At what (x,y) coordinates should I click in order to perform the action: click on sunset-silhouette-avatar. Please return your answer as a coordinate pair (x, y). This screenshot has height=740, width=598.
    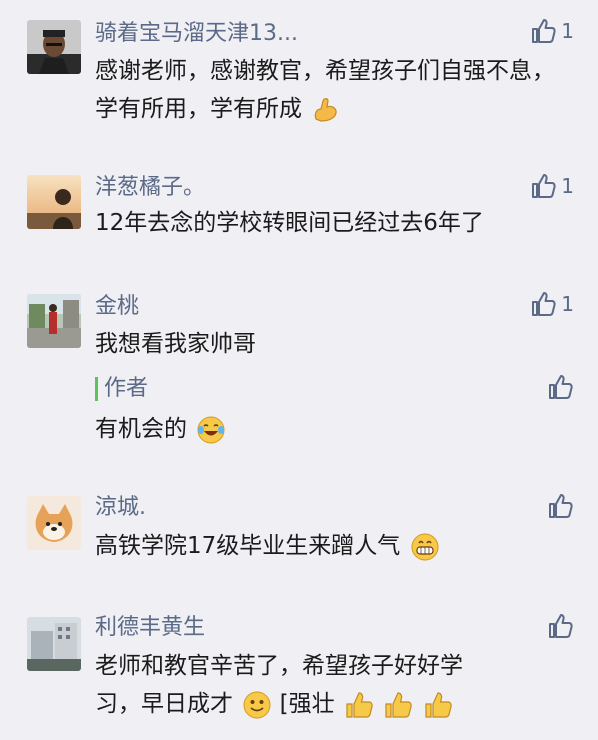
    Looking at the image, I should click on (54, 202).